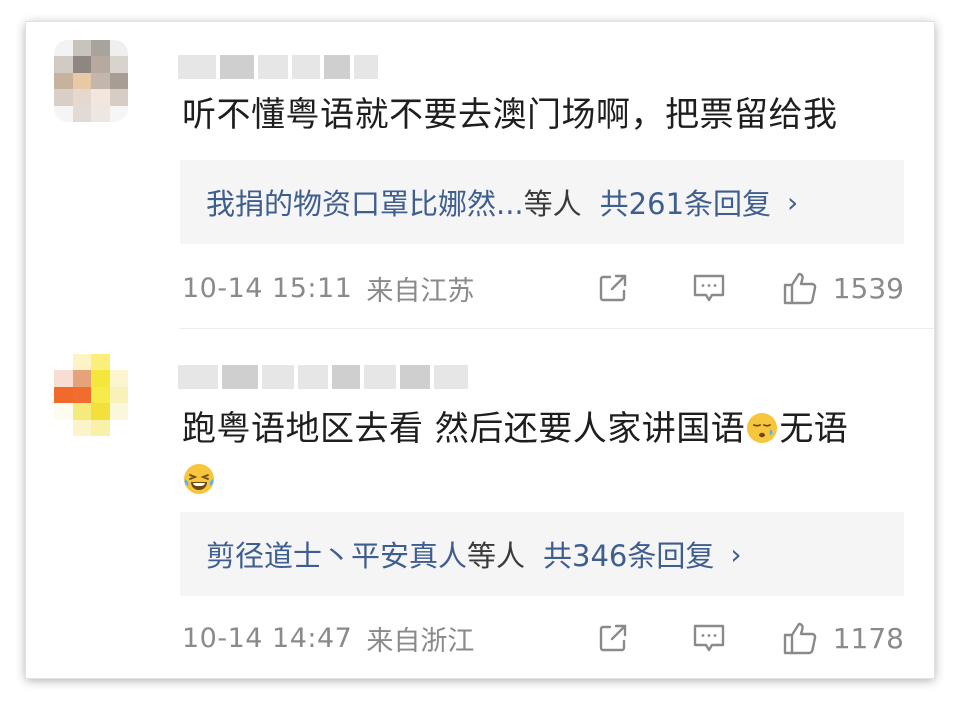 The height and width of the screenshot is (703, 960). Describe the element at coordinates (420, 291) in the screenshot. I see `location: 来自江苏` at that location.